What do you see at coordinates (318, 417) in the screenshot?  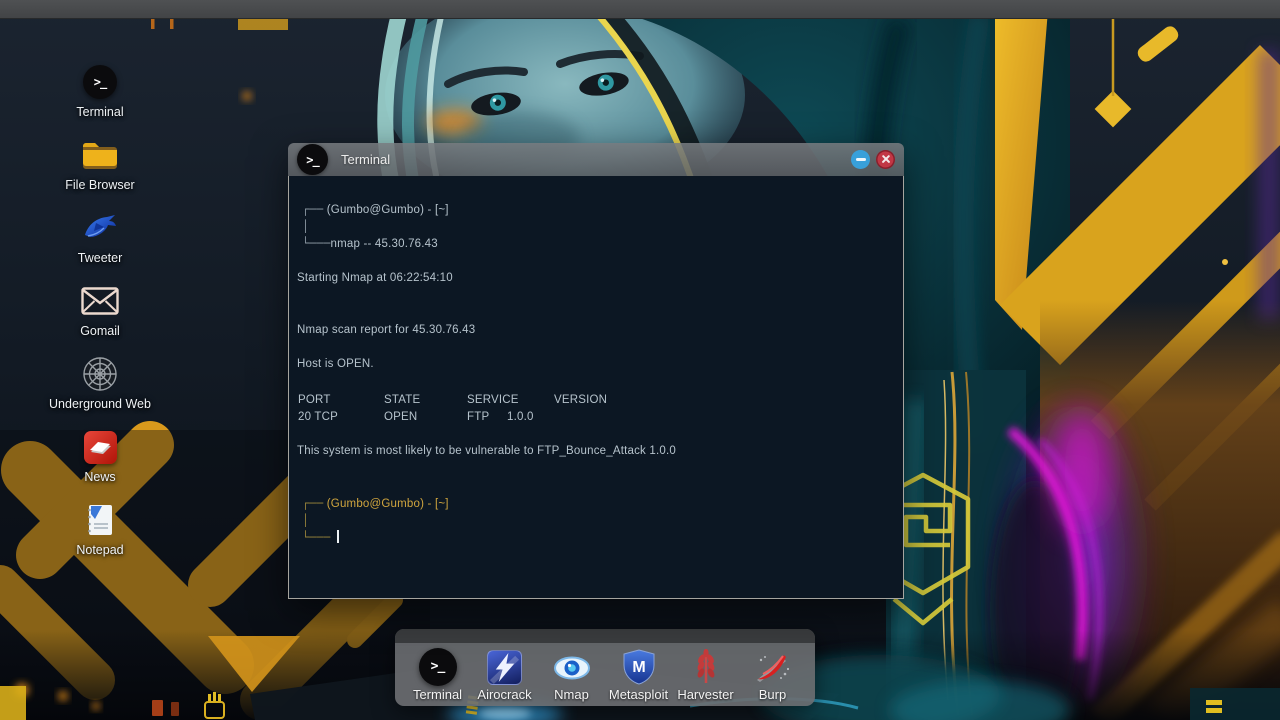 I see `val-port: 20 TCP` at bounding box center [318, 417].